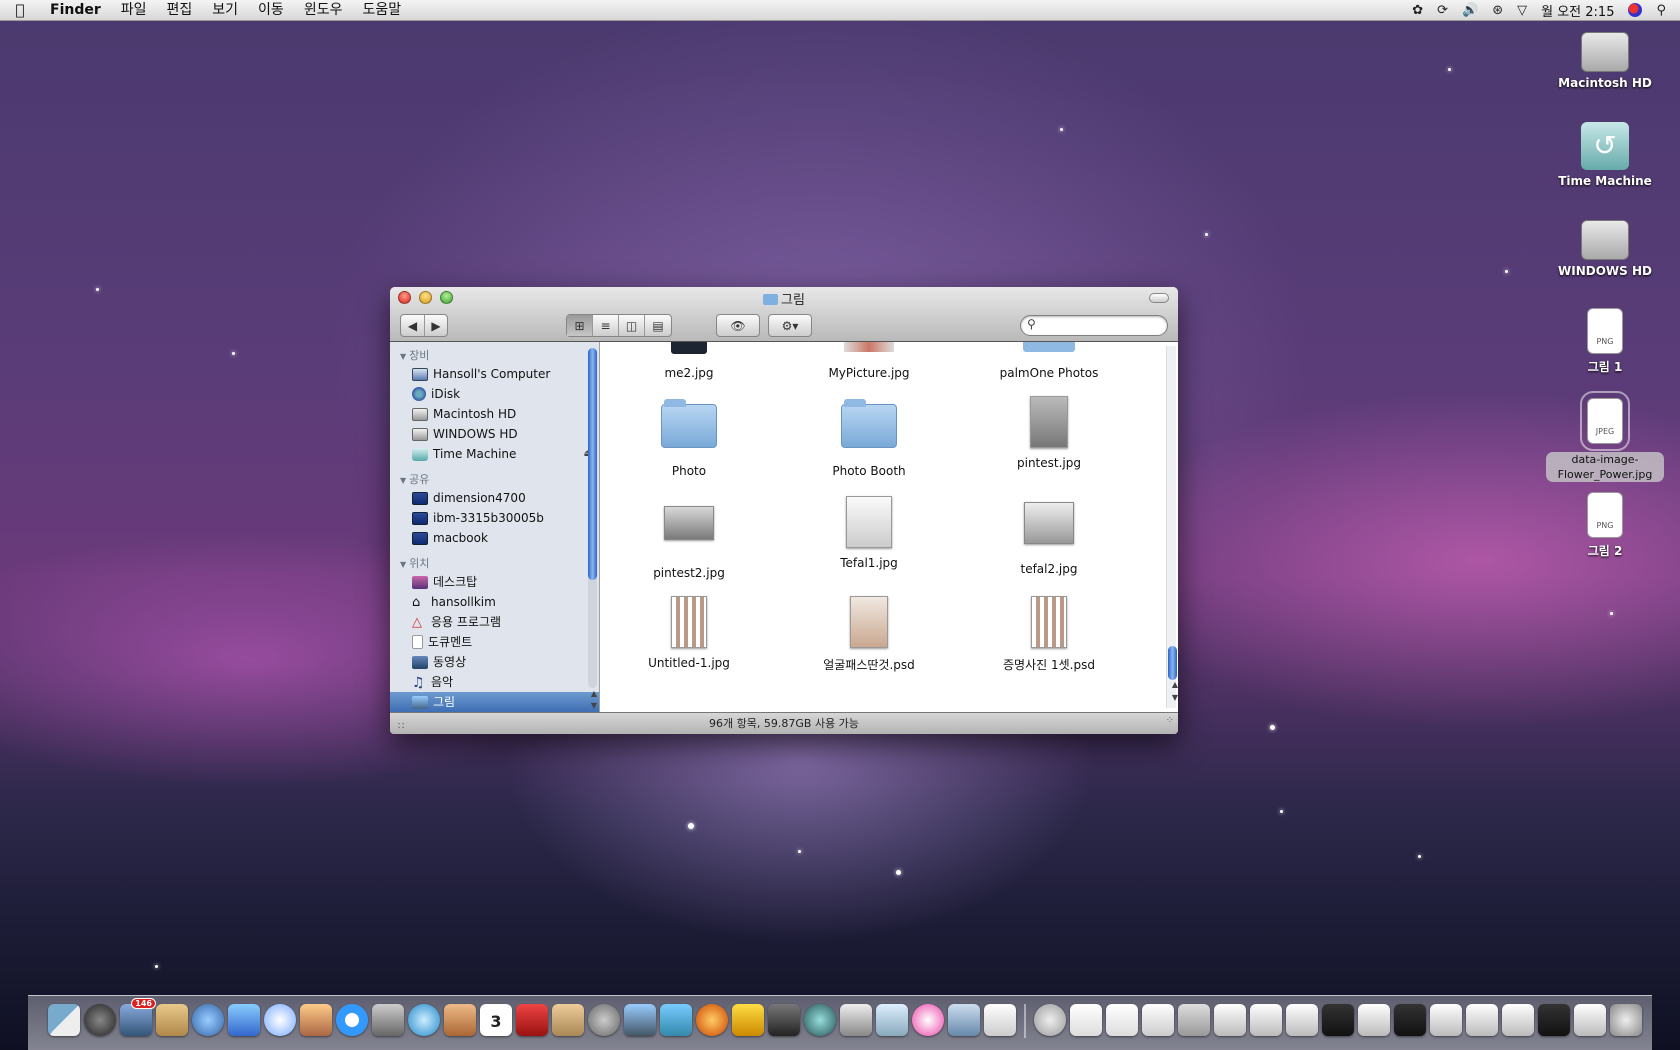 The width and height of the screenshot is (1680, 1050). What do you see at coordinates (689, 361) in the screenshot?
I see `file-item: me2.jpg` at bounding box center [689, 361].